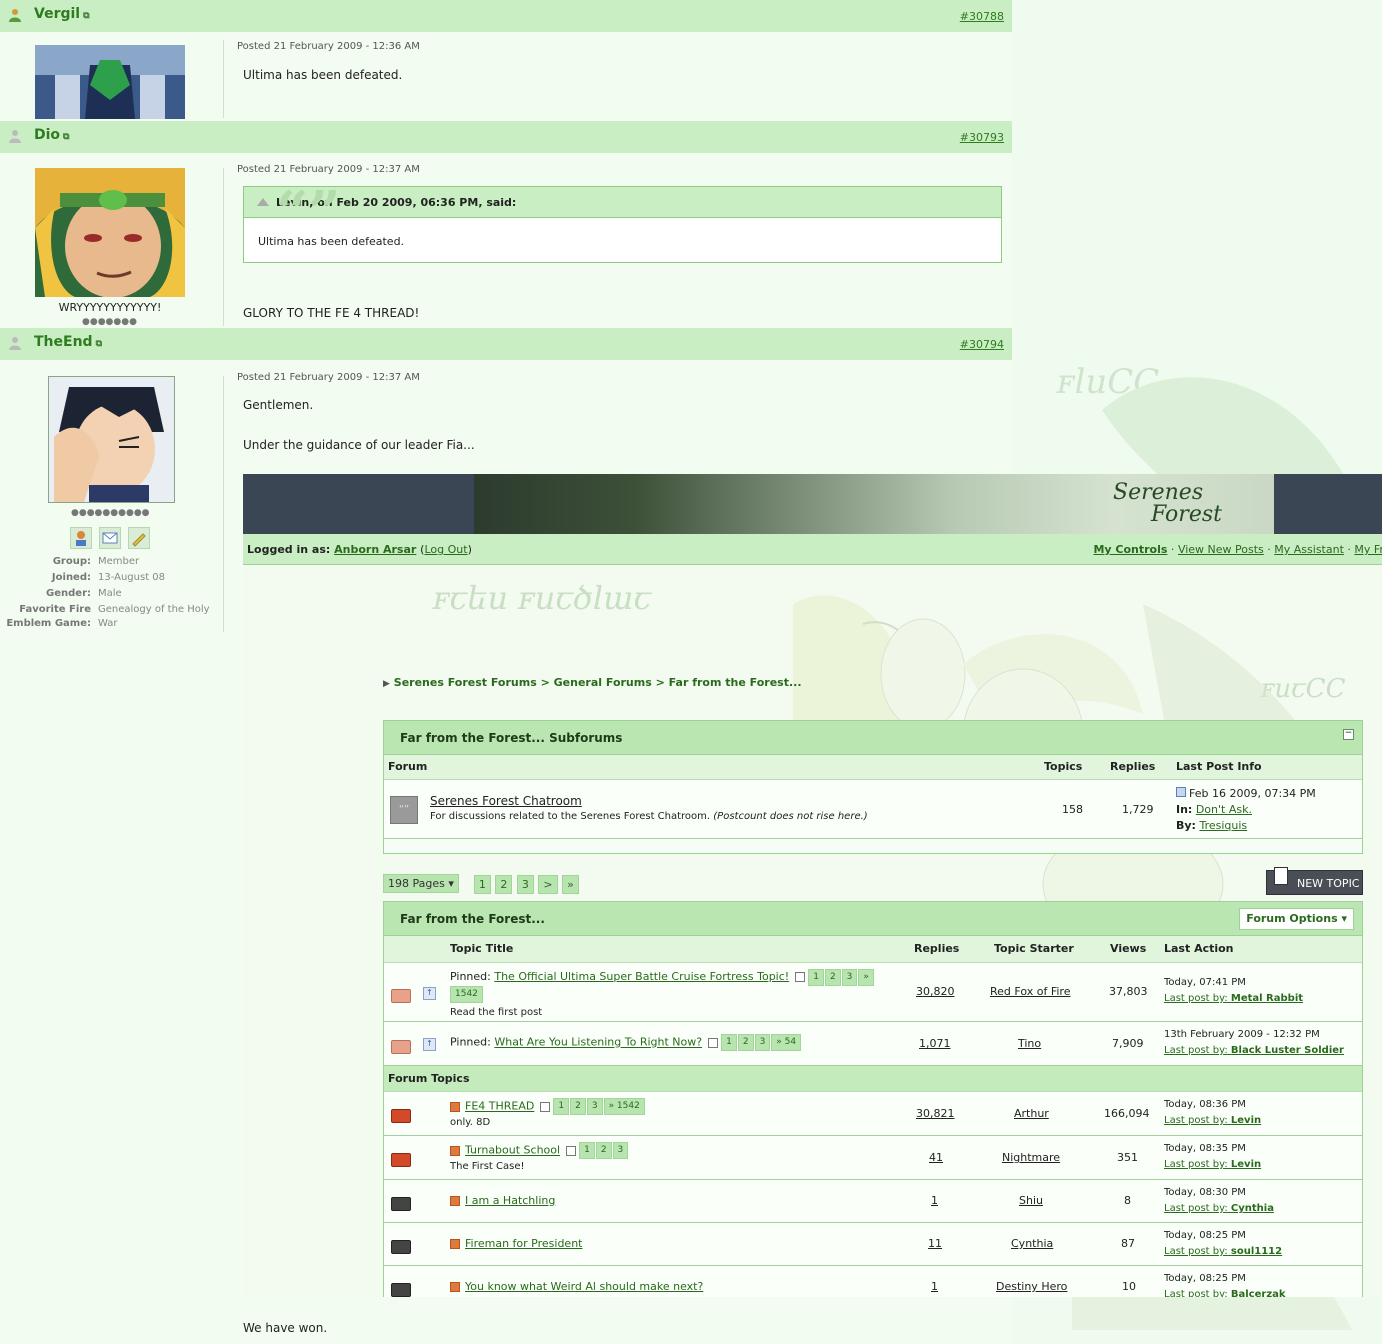 Image resolution: width=1382 pixels, height=1344 pixels. What do you see at coordinates (1223, 1251) in the screenshot?
I see `last-post-by: Last post by: soul1112` at bounding box center [1223, 1251].